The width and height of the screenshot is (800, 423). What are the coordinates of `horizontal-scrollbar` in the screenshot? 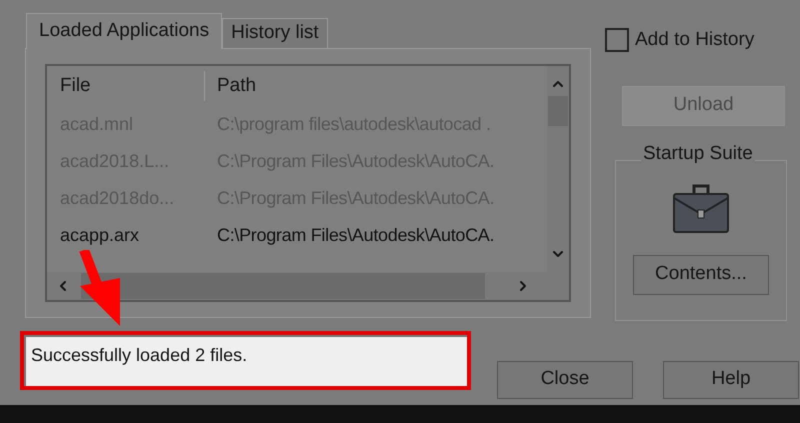 It's located at (308, 286).